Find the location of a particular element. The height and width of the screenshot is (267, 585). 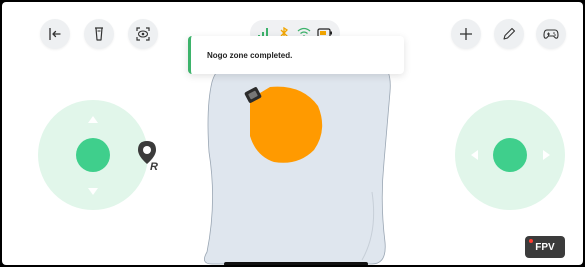

exit-icon is located at coordinates (55, 34).